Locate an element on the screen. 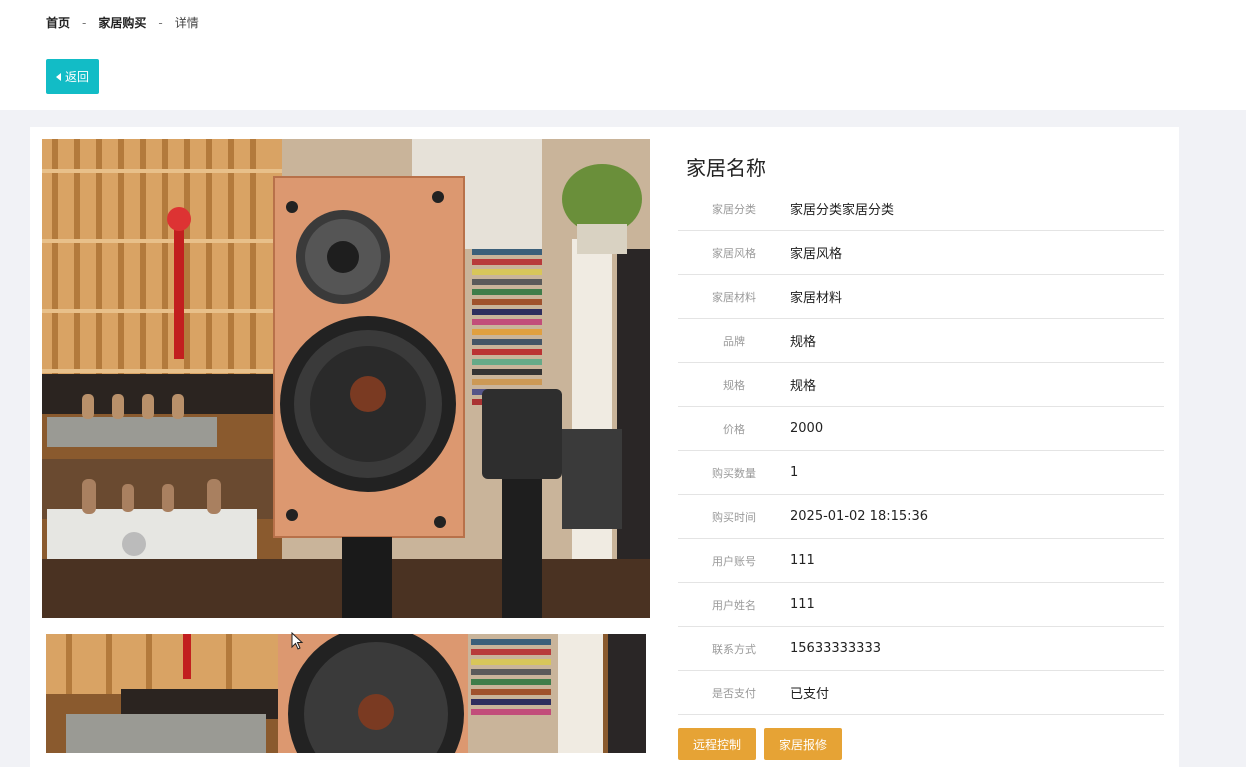 The image size is (1246, 767). detail-value: 2025-01-02 18:15:36 is located at coordinates (859, 516).